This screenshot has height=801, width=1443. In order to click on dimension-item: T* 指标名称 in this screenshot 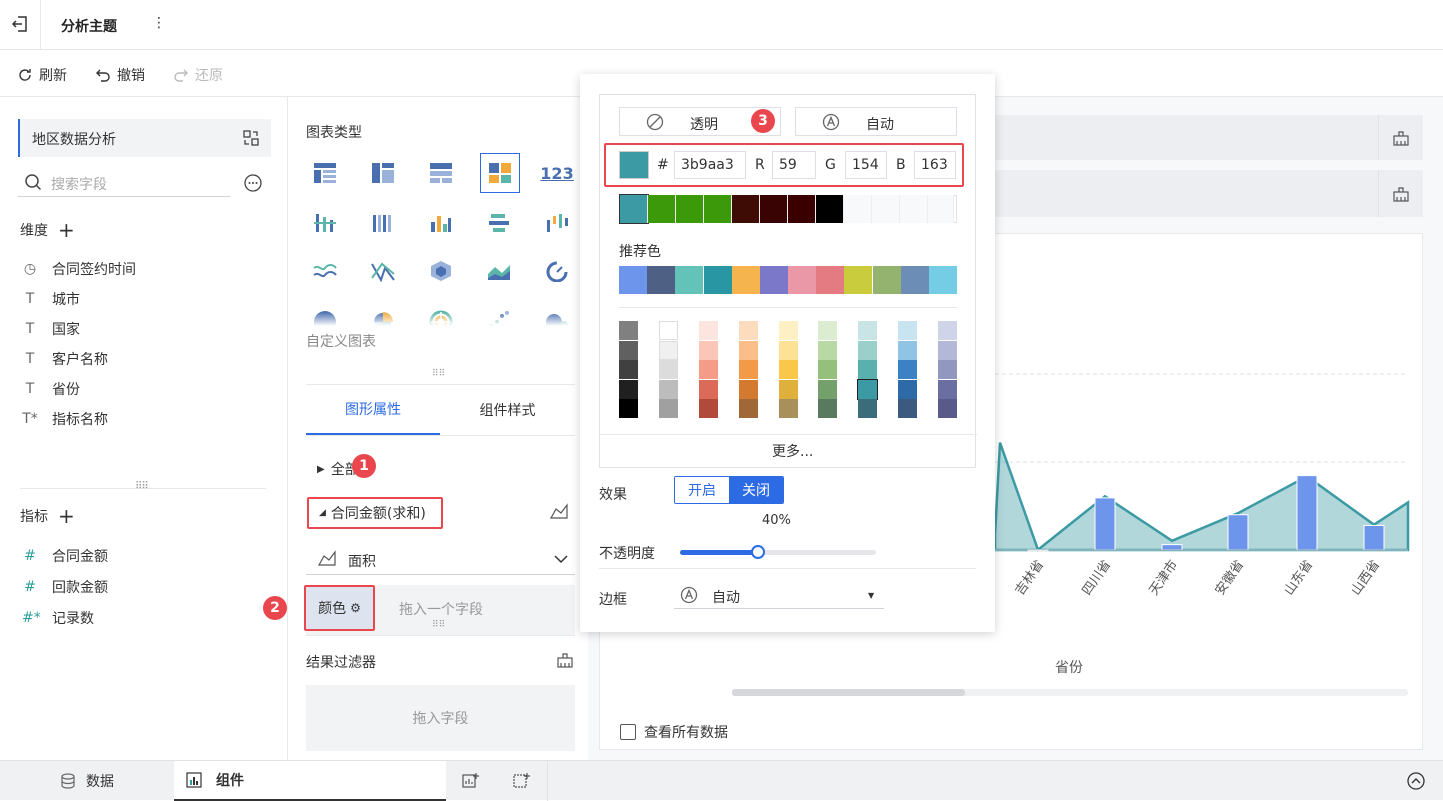, I will do `click(79, 419)`.